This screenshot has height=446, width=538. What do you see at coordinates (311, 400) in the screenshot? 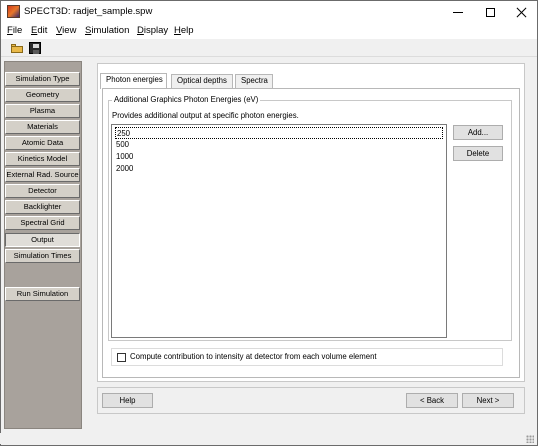
I see `bottom-bar` at bounding box center [311, 400].